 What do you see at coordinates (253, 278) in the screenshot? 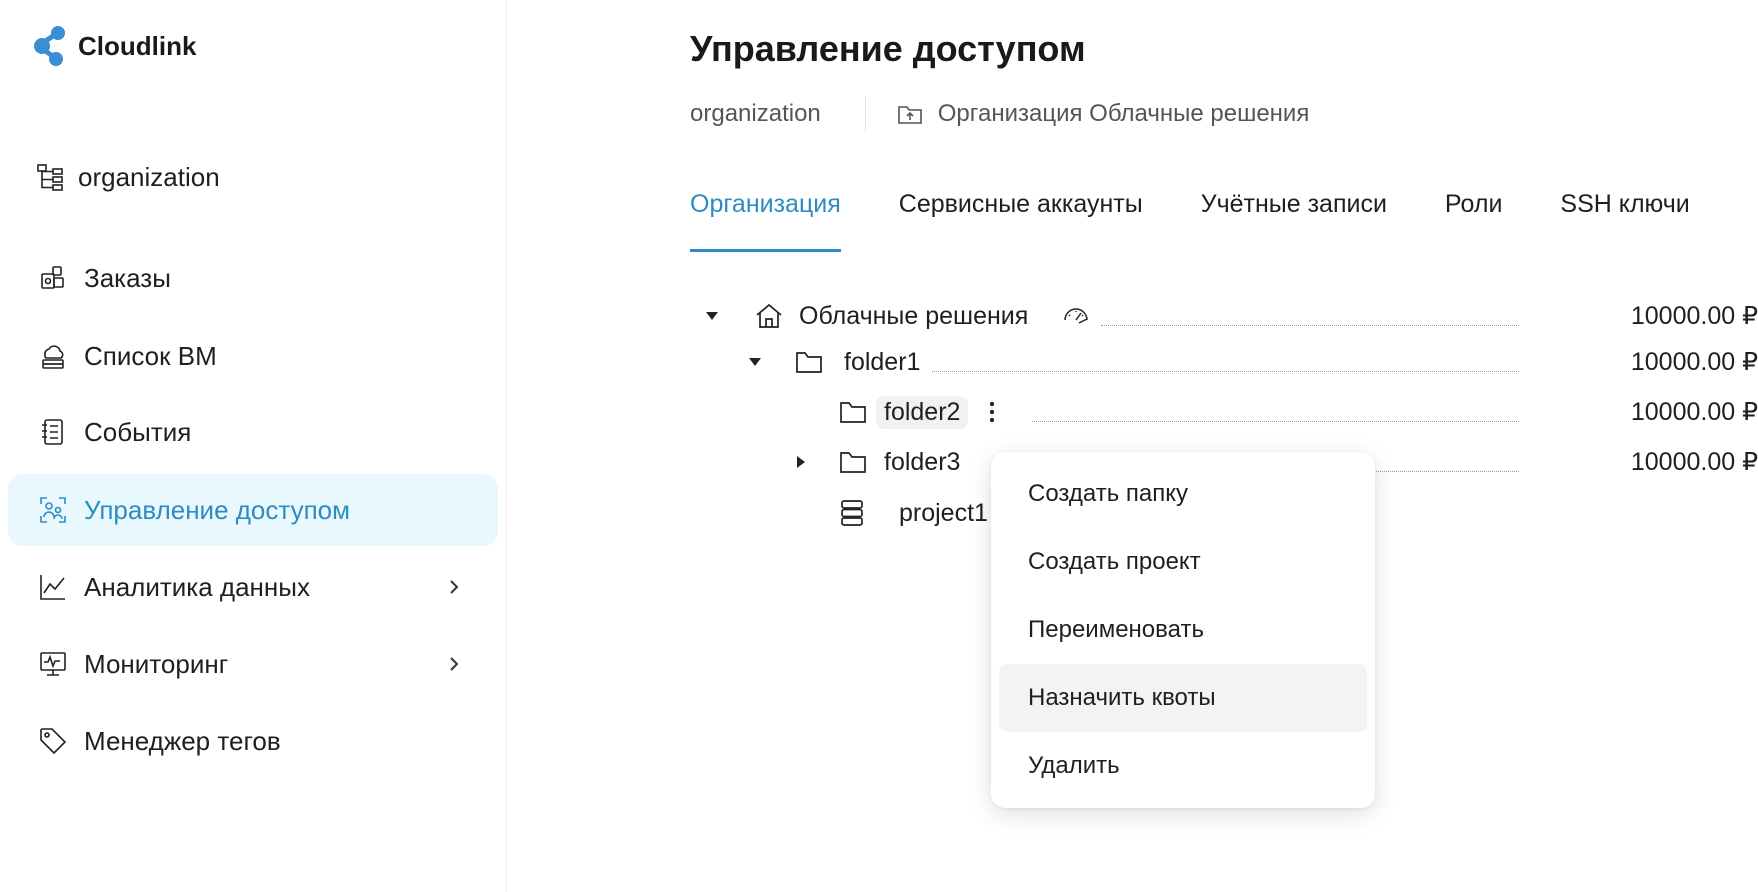
I see `sidebar-item-orders: Заказы` at bounding box center [253, 278].